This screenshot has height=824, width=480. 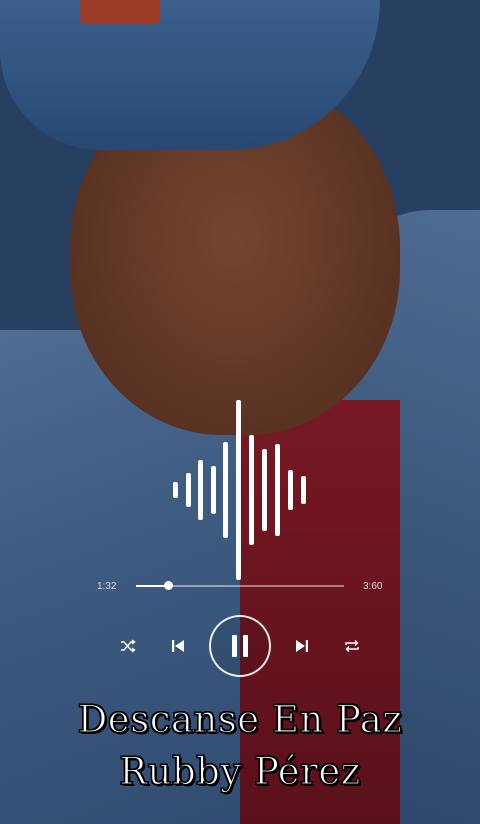 I want to click on shuffle-button, so click(x=128, y=646).